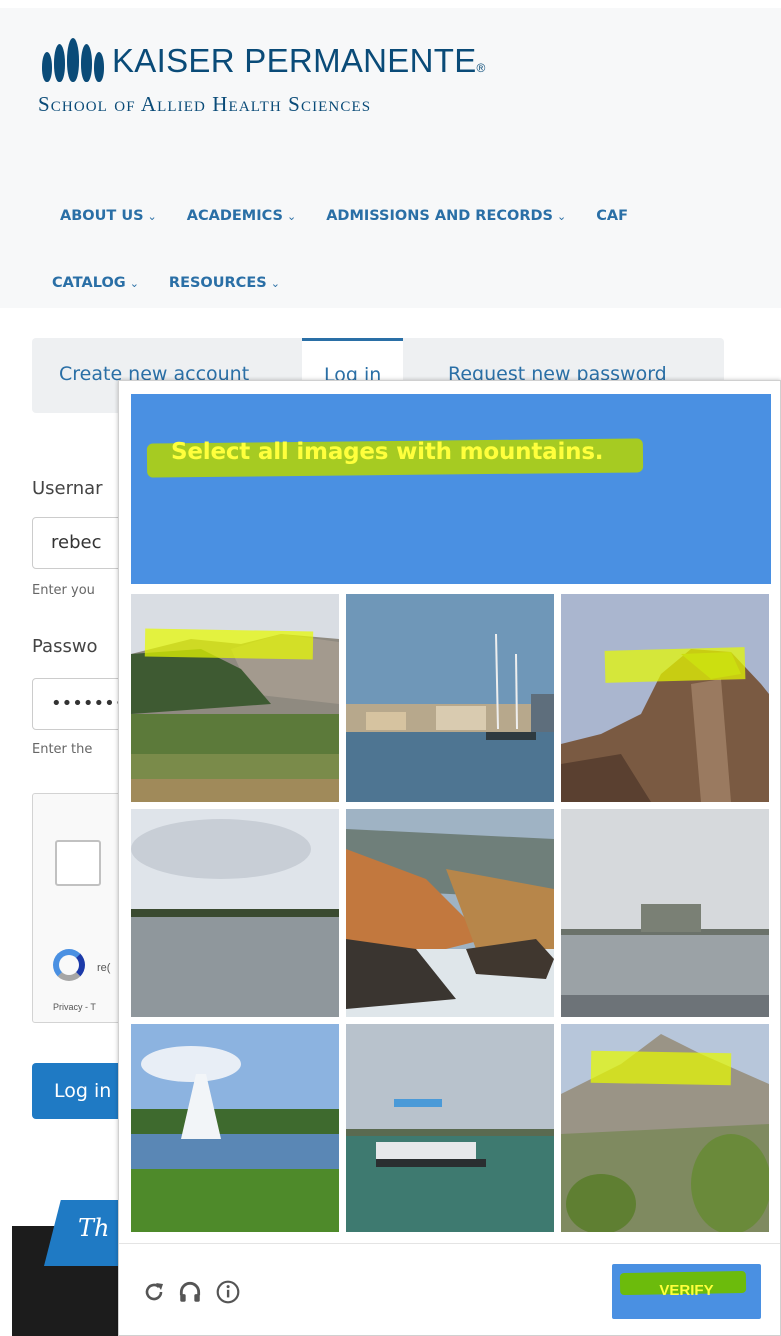  What do you see at coordinates (612, 216) in the screenshot?
I see `nav-careers-truncated: CAF` at bounding box center [612, 216].